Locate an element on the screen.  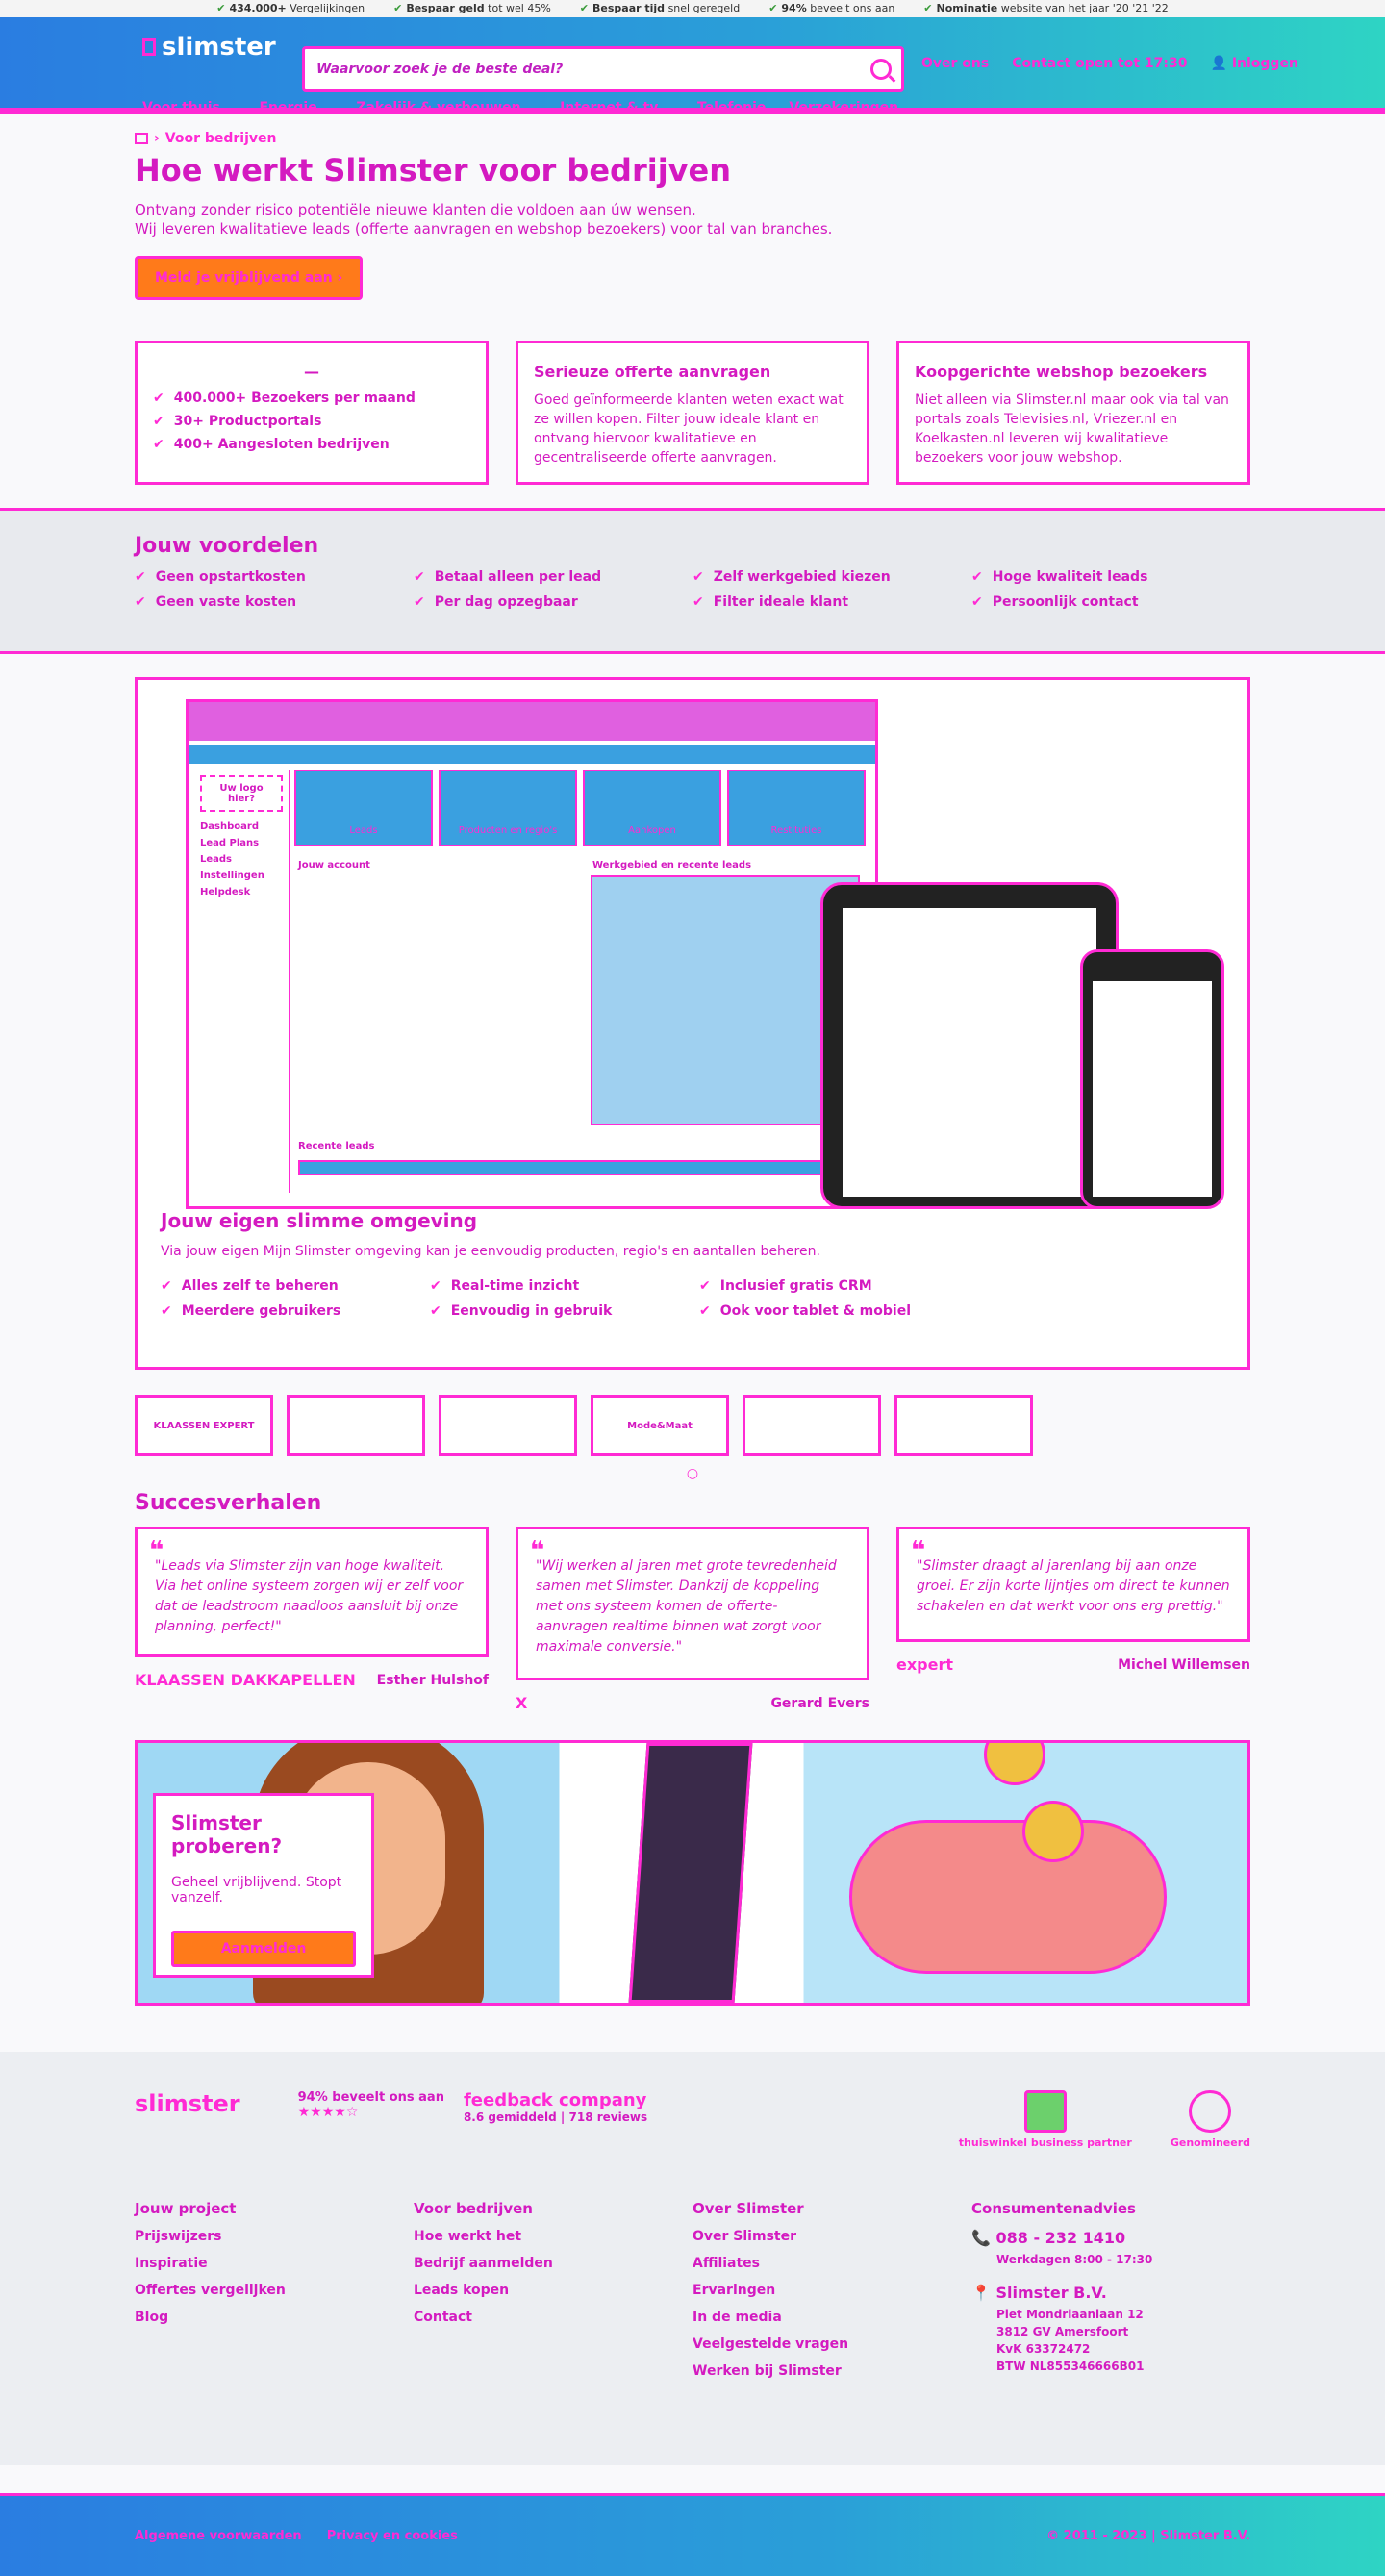
footer-link: Offertes vergelijken is located at coordinates (274, 2290).